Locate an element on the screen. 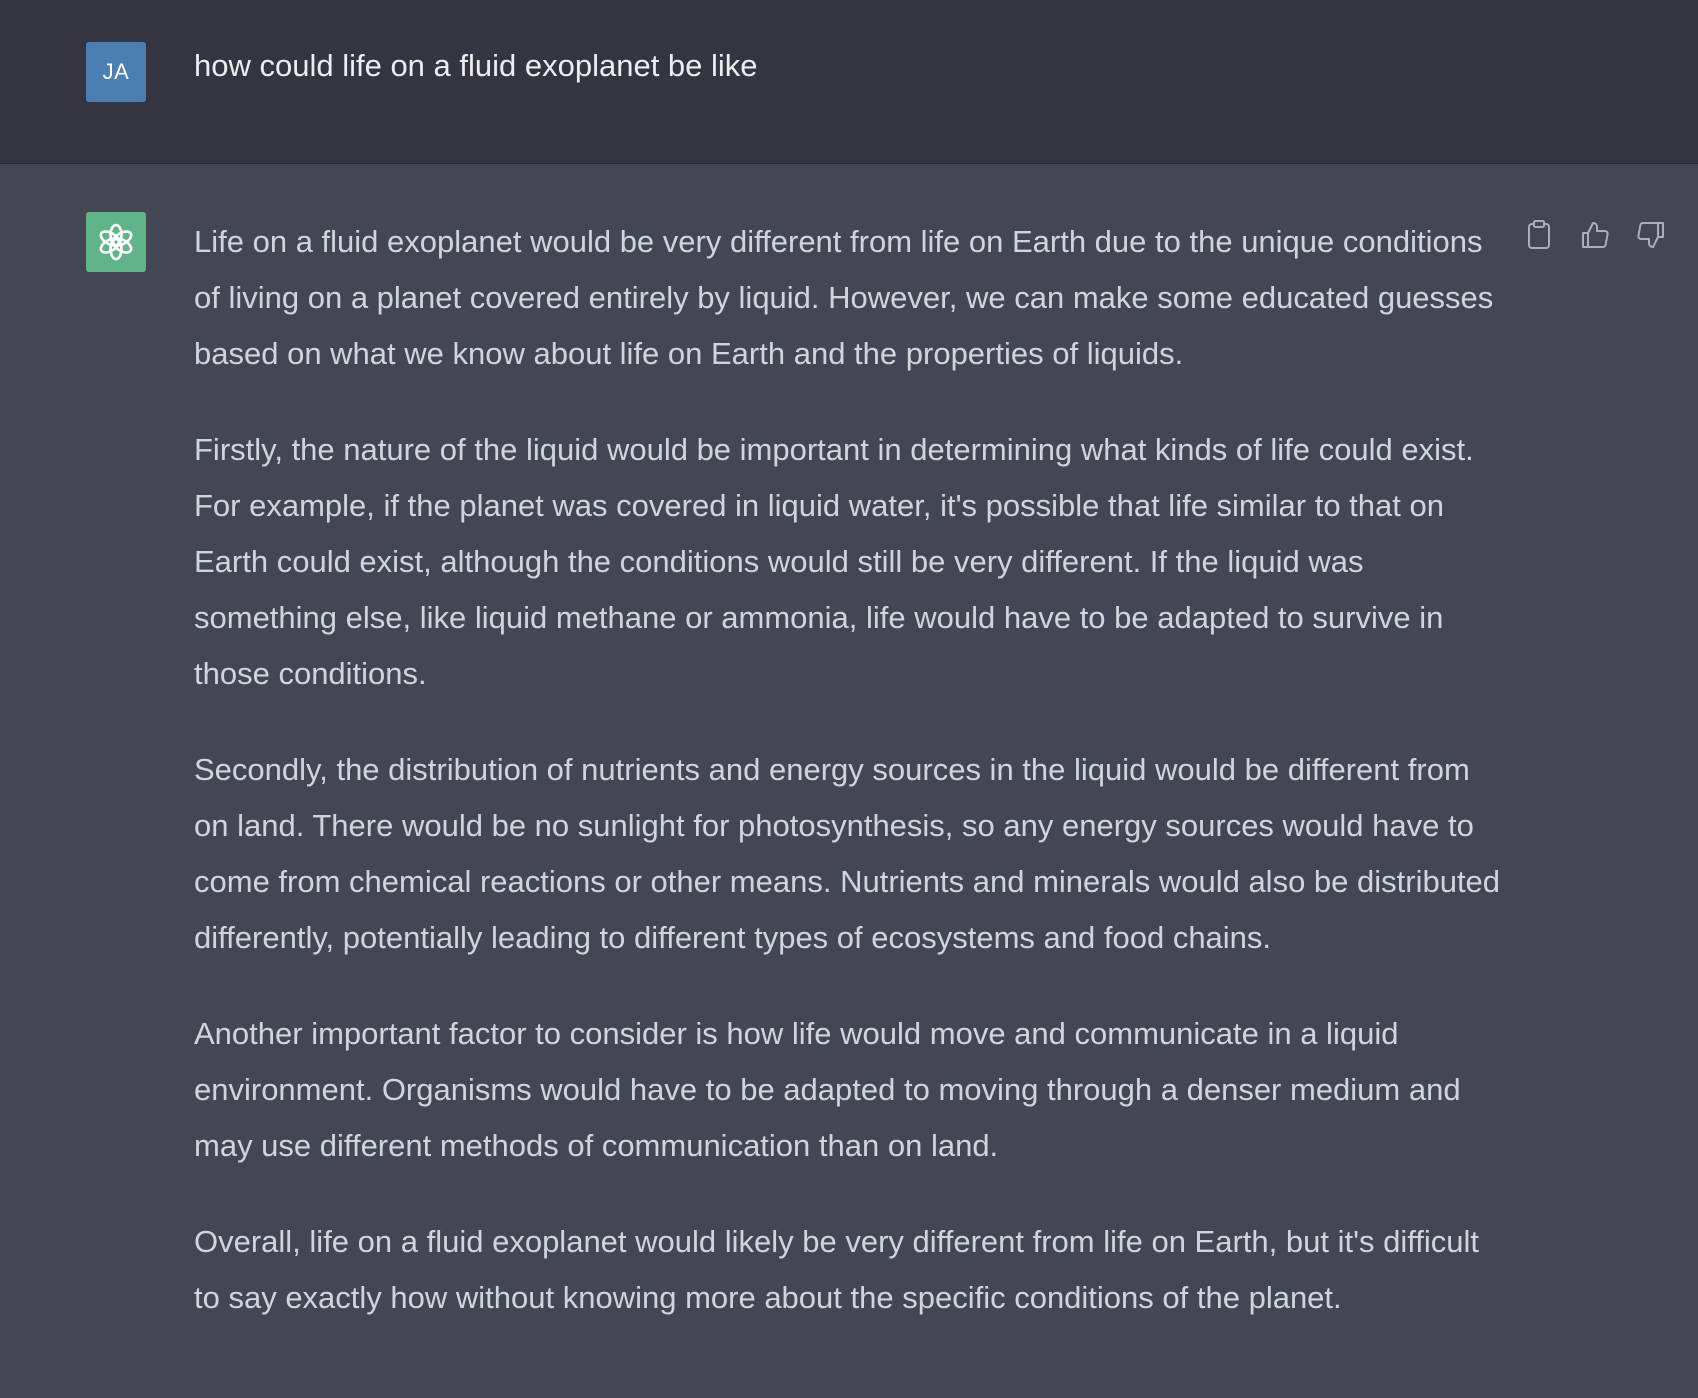 The image size is (1698, 1398). thumbs-down-icon is located at coordinates (1650, 235).